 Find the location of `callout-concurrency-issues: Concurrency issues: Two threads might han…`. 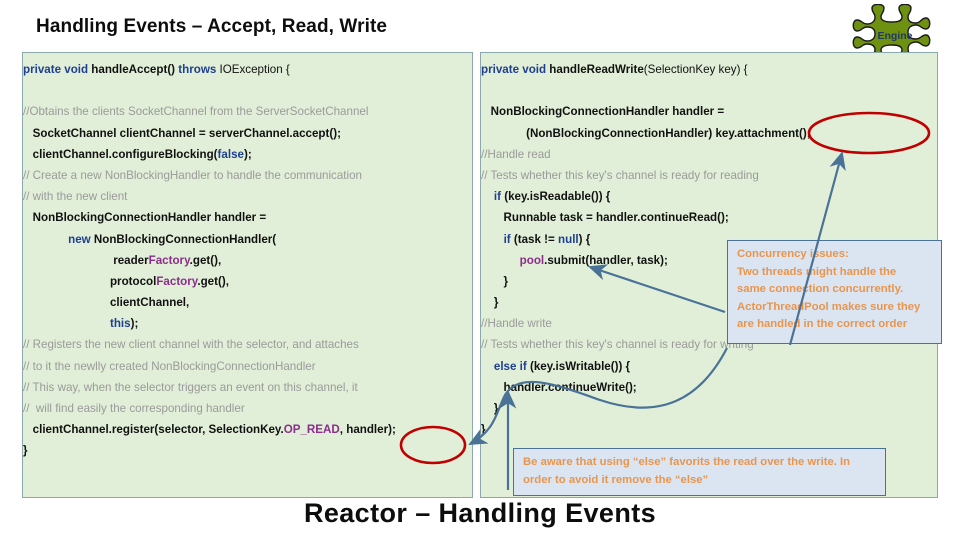

callout-concurrency-issues: Concurrency issues: Two threads might han… is located at coordinates (834, 292).